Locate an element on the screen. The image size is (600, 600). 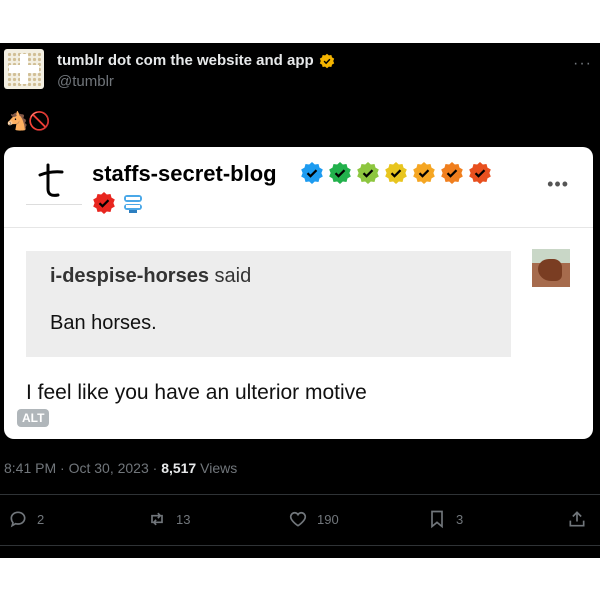
tweet-meta: 8:41 PM · Oct 30, 2023 · 8,517 Views is located at coordinates (120, 468).